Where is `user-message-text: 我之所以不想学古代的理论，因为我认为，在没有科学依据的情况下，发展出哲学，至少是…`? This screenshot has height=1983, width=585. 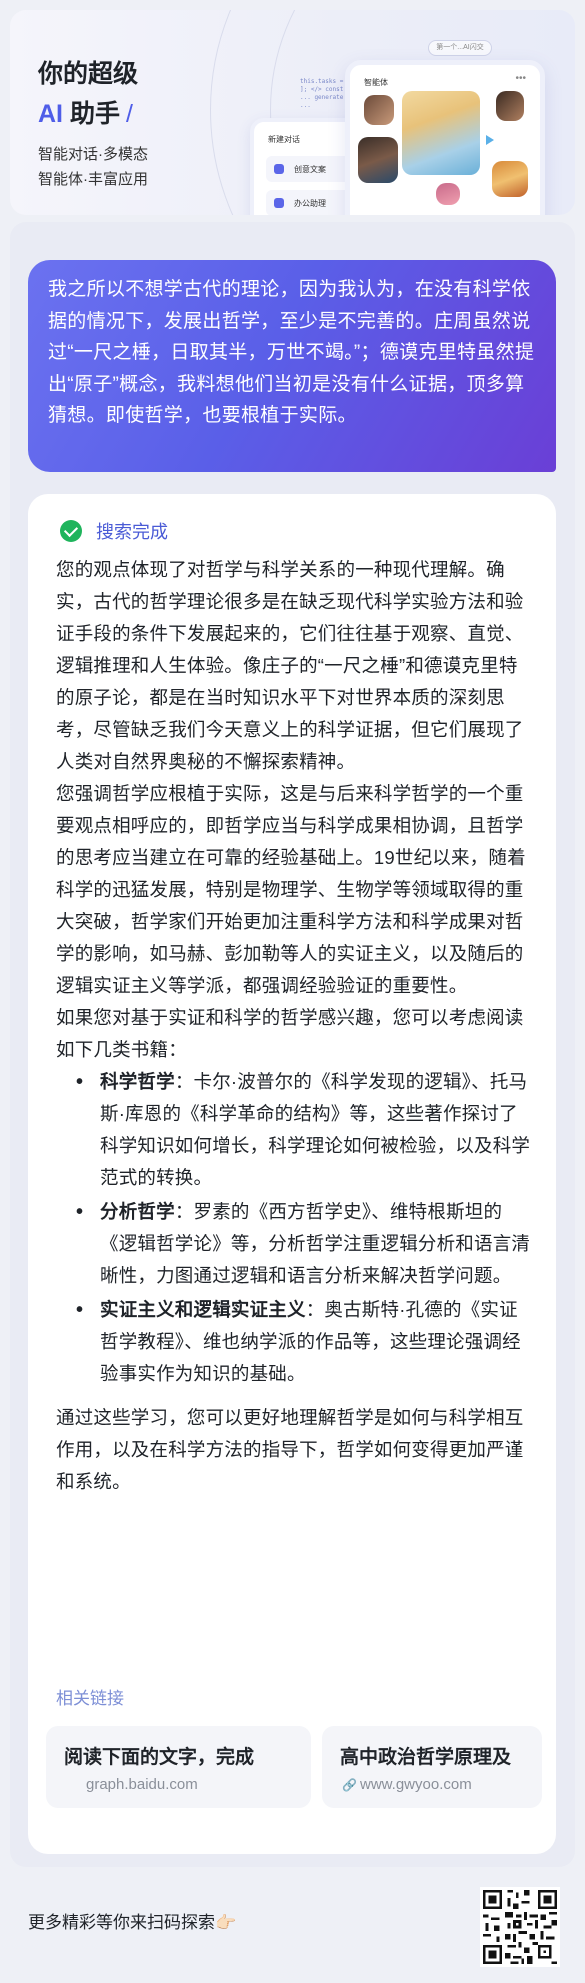 user-message-text: 我之所以不想学古代的理论，因为我认为，在没有科学依据的情况下，发展出哲学，至少是… is located at coordinates (291, 352).